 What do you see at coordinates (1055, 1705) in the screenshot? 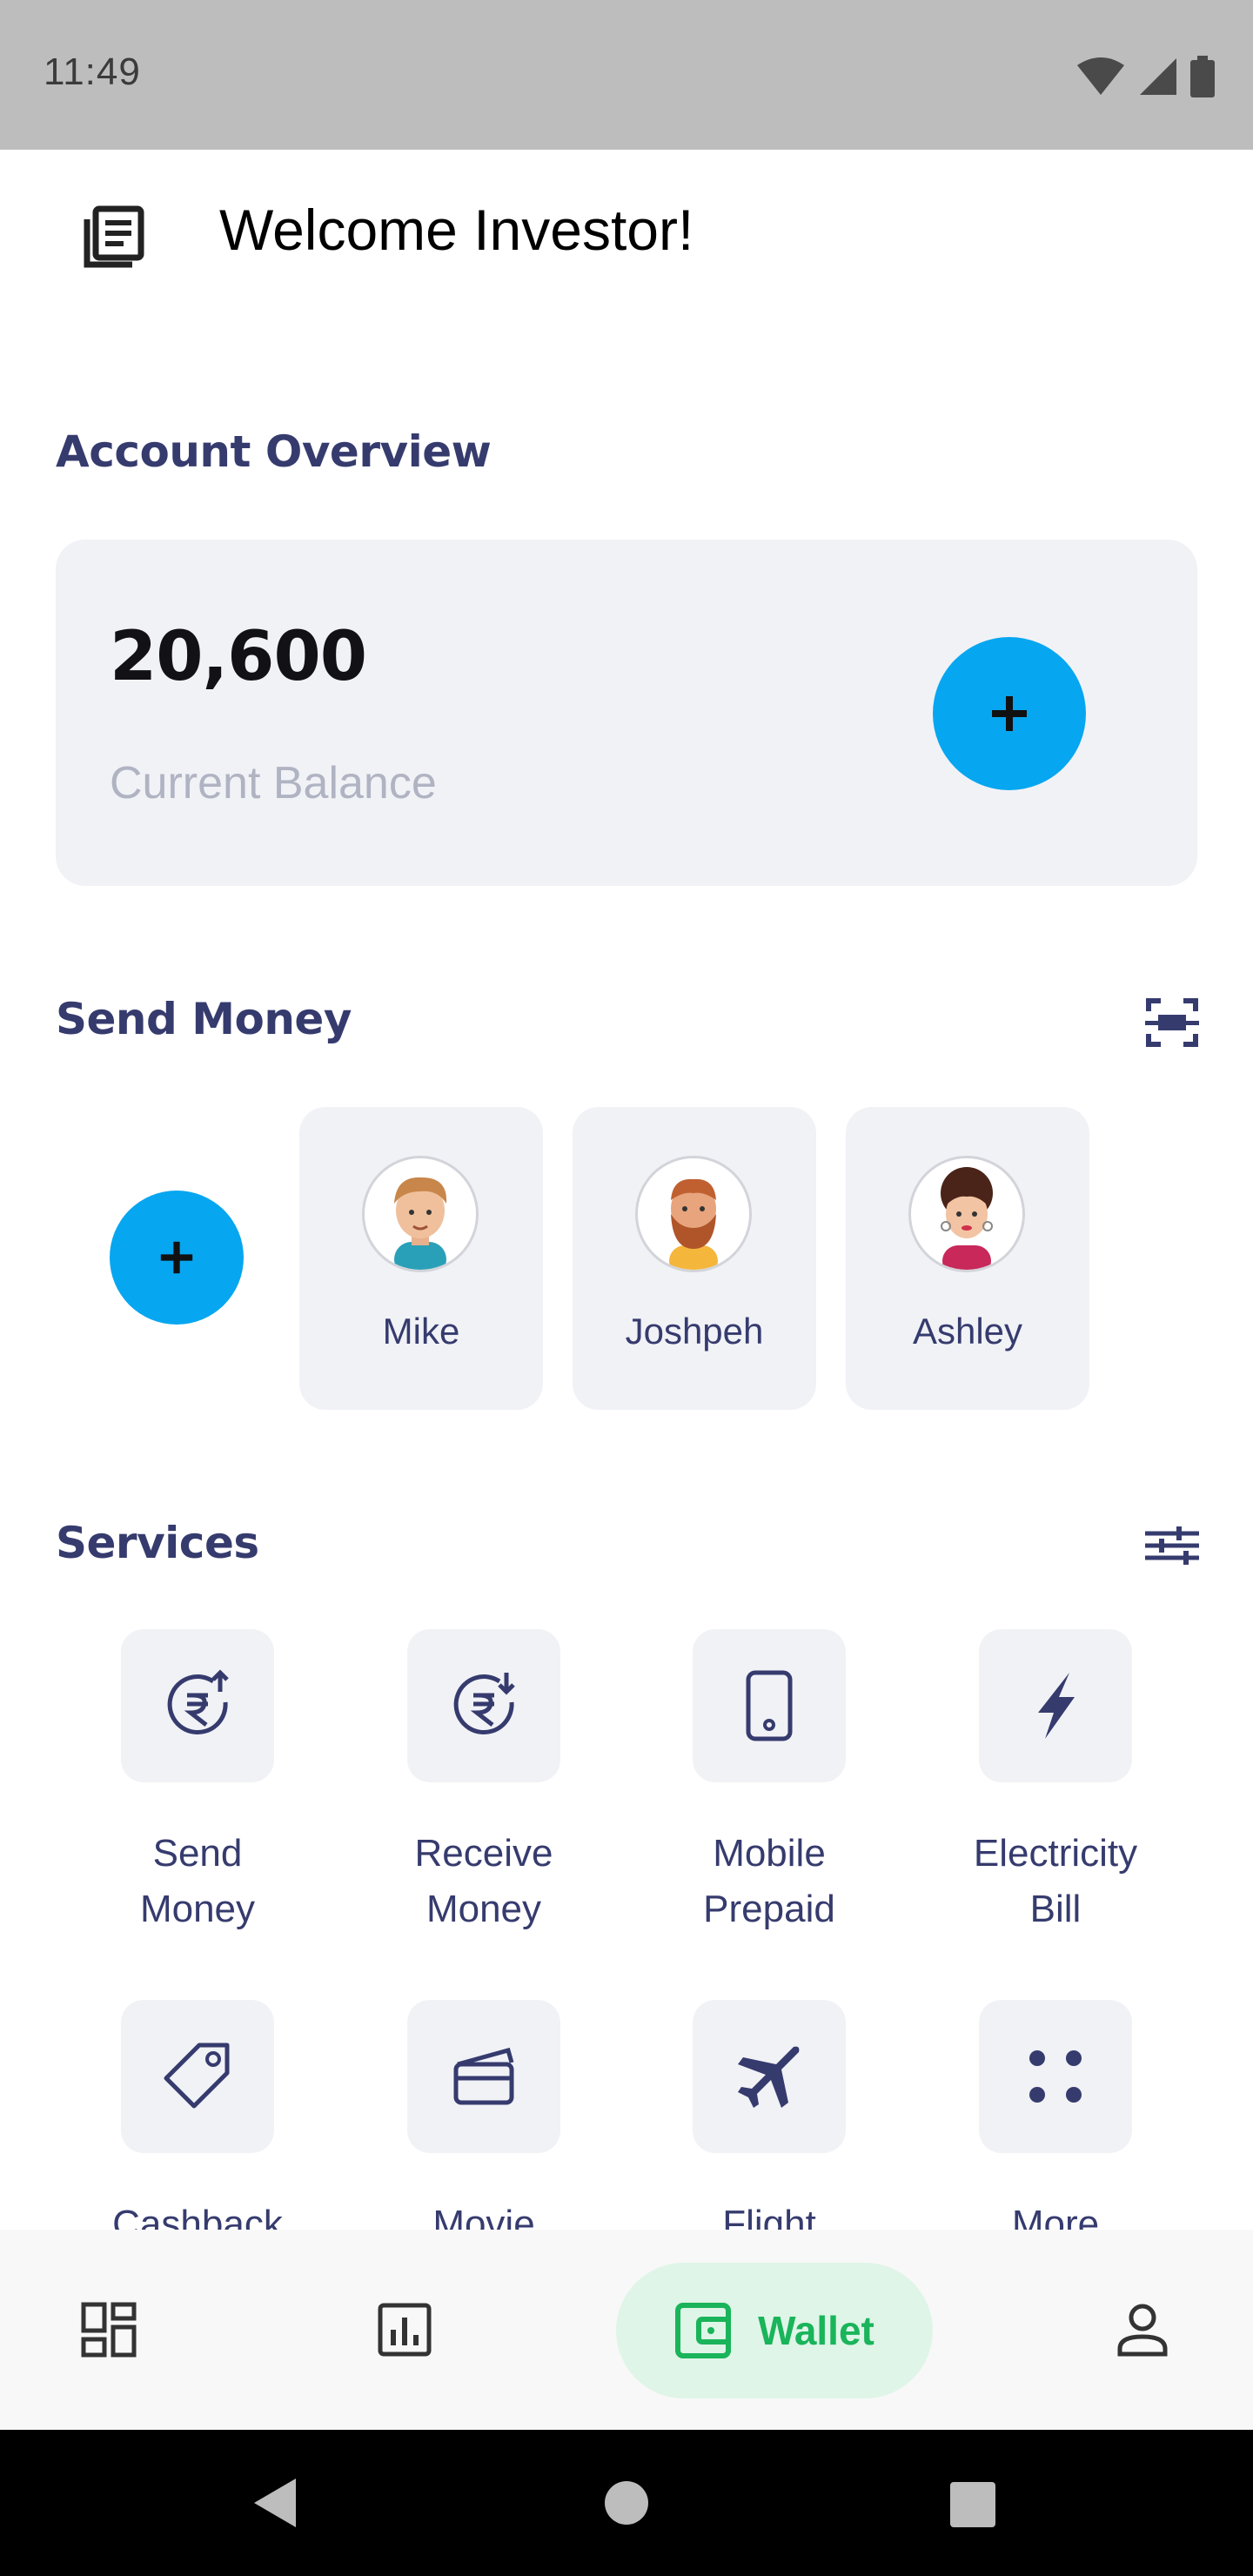
I see `lightning-icon` at bounding box center [1055, 1705].